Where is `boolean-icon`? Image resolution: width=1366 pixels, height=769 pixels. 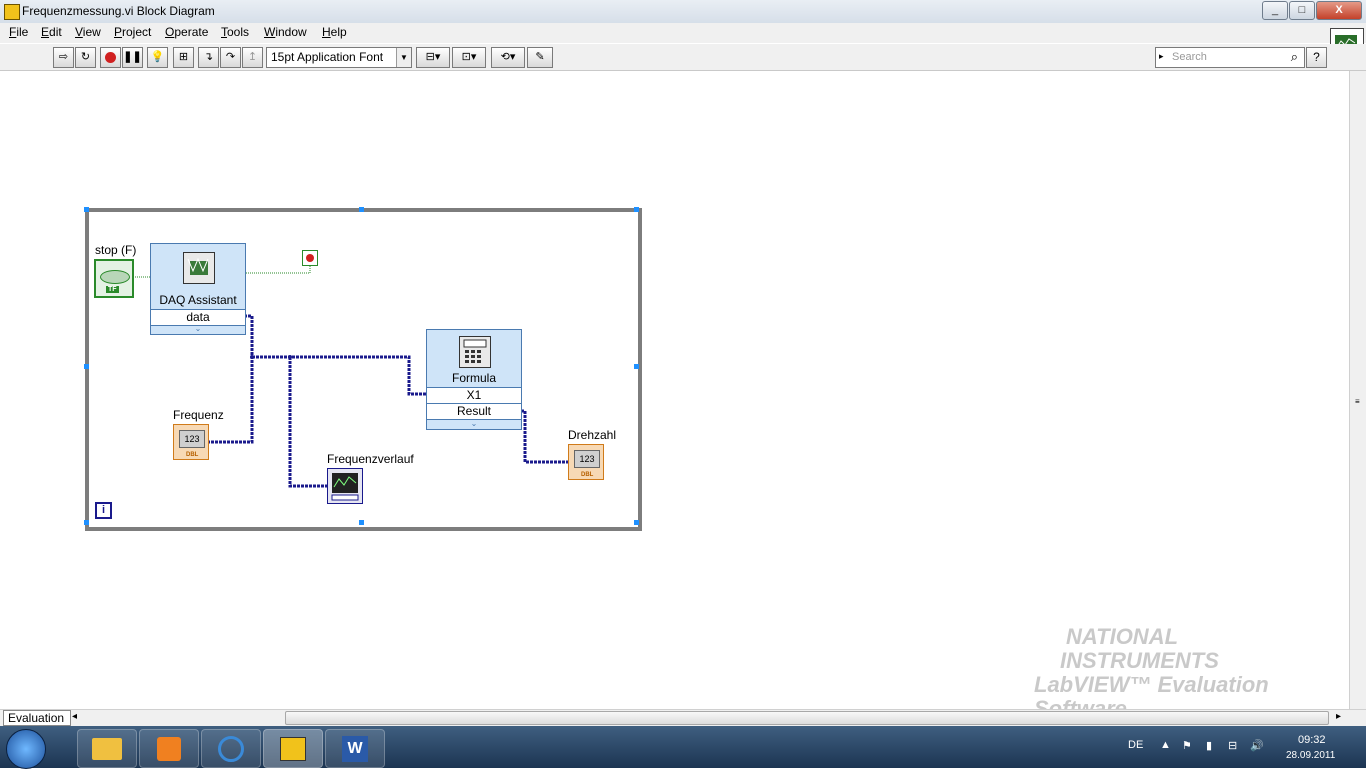 boolean-icon is located at coordinates (115, 277).